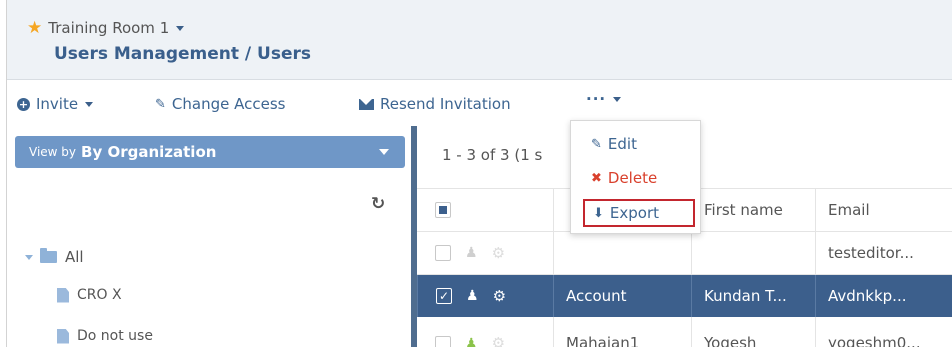  I want to click on view-by-value: By Organization, so click(149, 152).